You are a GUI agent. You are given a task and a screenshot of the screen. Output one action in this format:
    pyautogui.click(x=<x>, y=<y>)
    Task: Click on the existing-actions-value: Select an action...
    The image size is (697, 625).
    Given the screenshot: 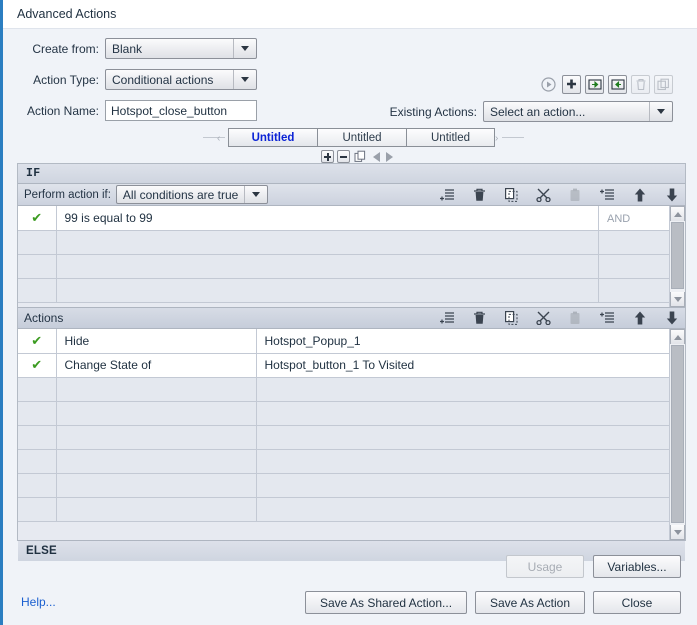 What is the action you would take?
    pyautogui.click(x=538, y=111)
    